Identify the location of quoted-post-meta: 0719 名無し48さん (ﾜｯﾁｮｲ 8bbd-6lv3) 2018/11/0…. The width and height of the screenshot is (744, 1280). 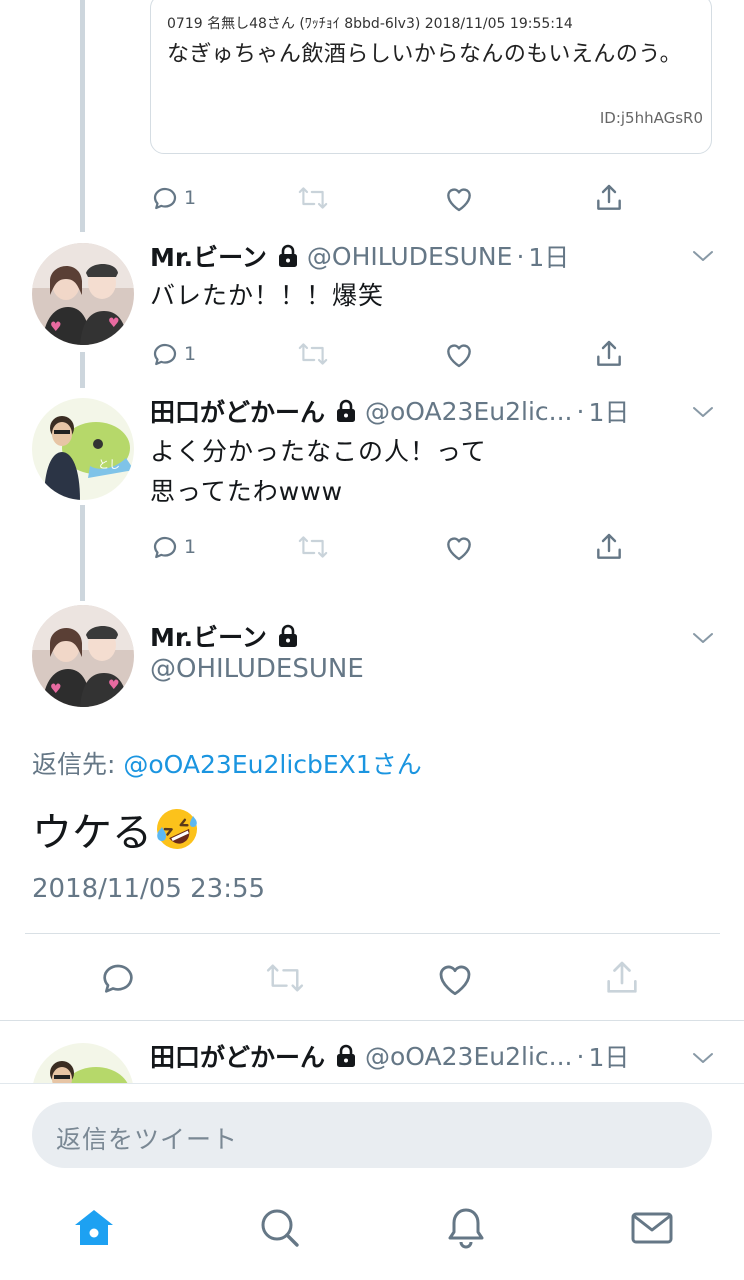
(370, 24).